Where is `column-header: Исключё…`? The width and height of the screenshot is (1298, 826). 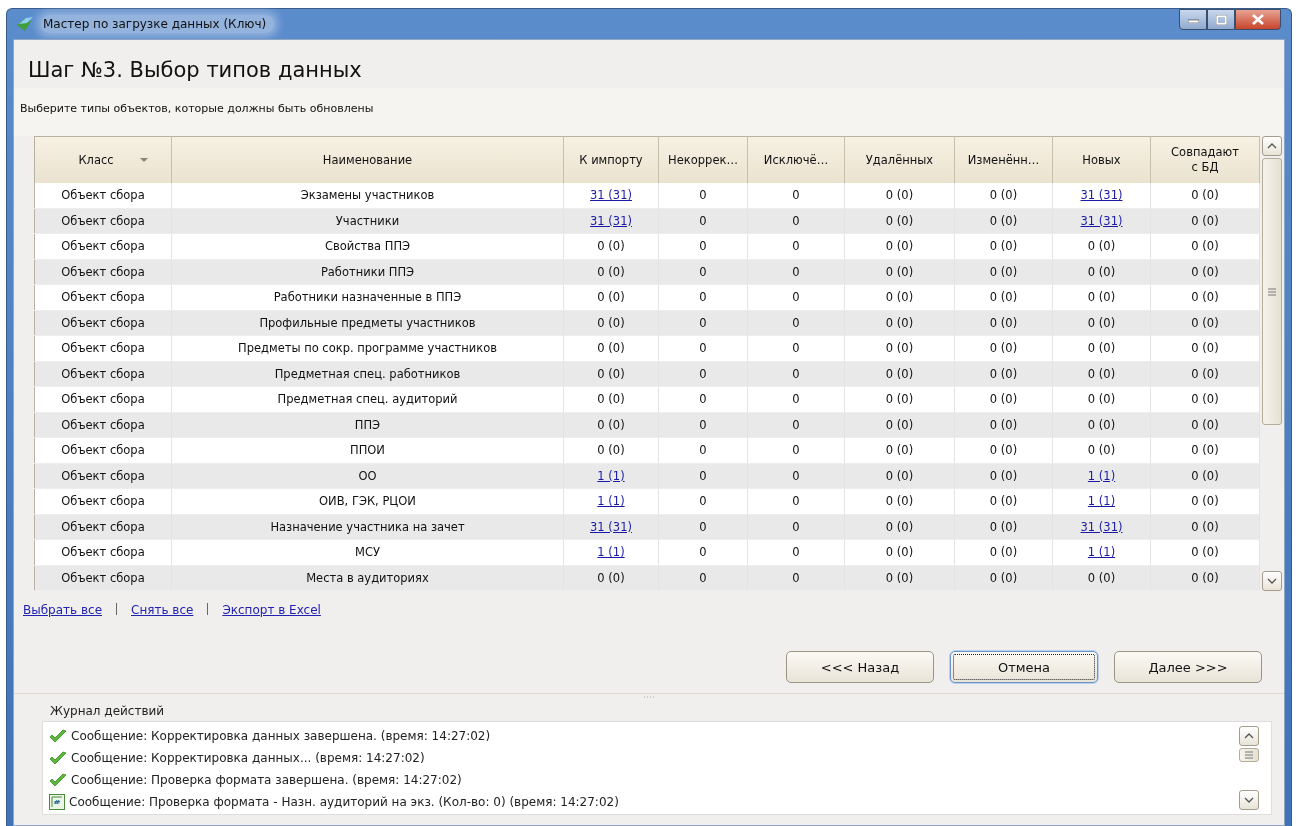 column-header: Исключё… is located at coordinates (796, 160).